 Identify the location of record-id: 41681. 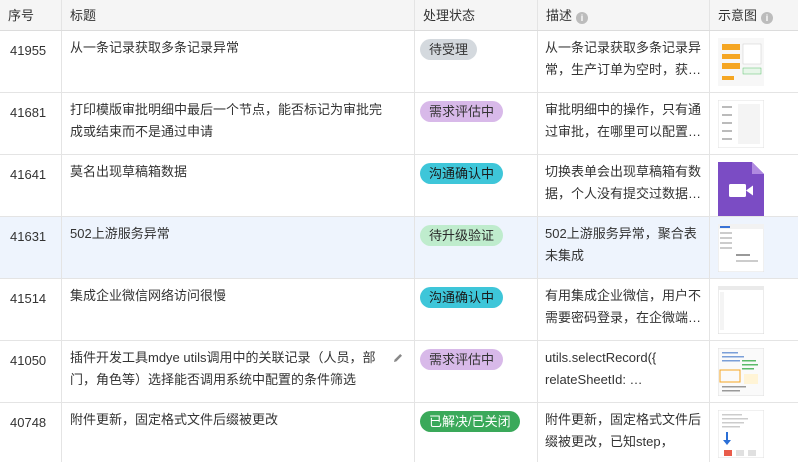
(28, 112).